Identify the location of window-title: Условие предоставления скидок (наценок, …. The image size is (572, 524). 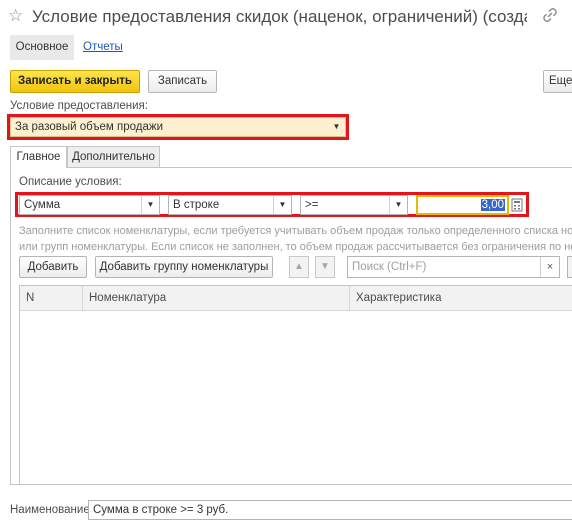
(279, 16).